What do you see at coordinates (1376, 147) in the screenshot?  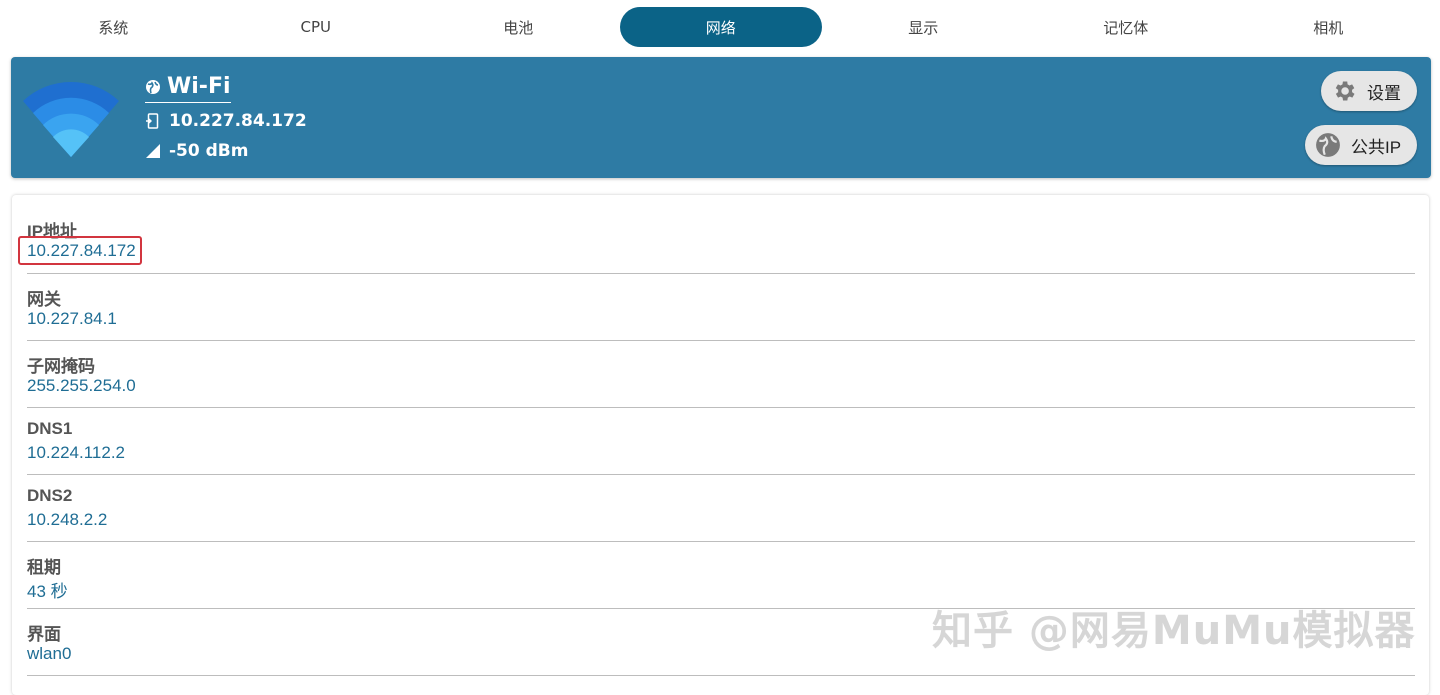 I see `public-ip-label: 公共IP` at bounding box center [1376, 147].